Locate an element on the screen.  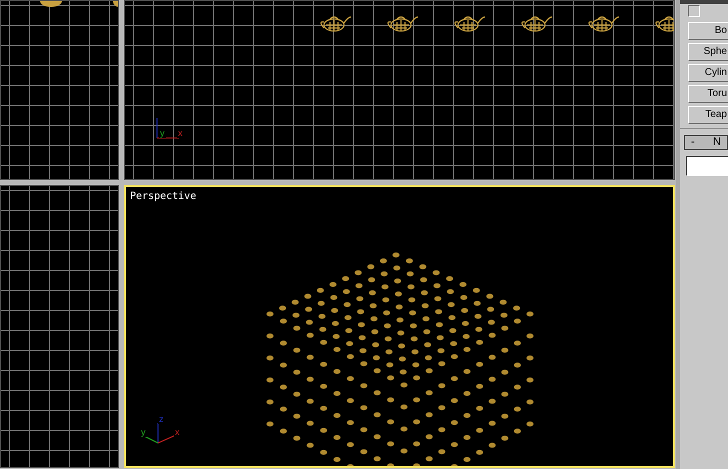
primitive-button: Bo is located at coordinates (708, 31).